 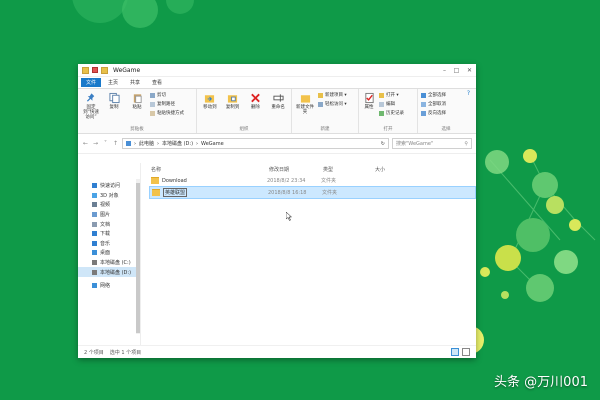 I want to click on invert-selection-button: 反向选择, so click(x=433, y=113).